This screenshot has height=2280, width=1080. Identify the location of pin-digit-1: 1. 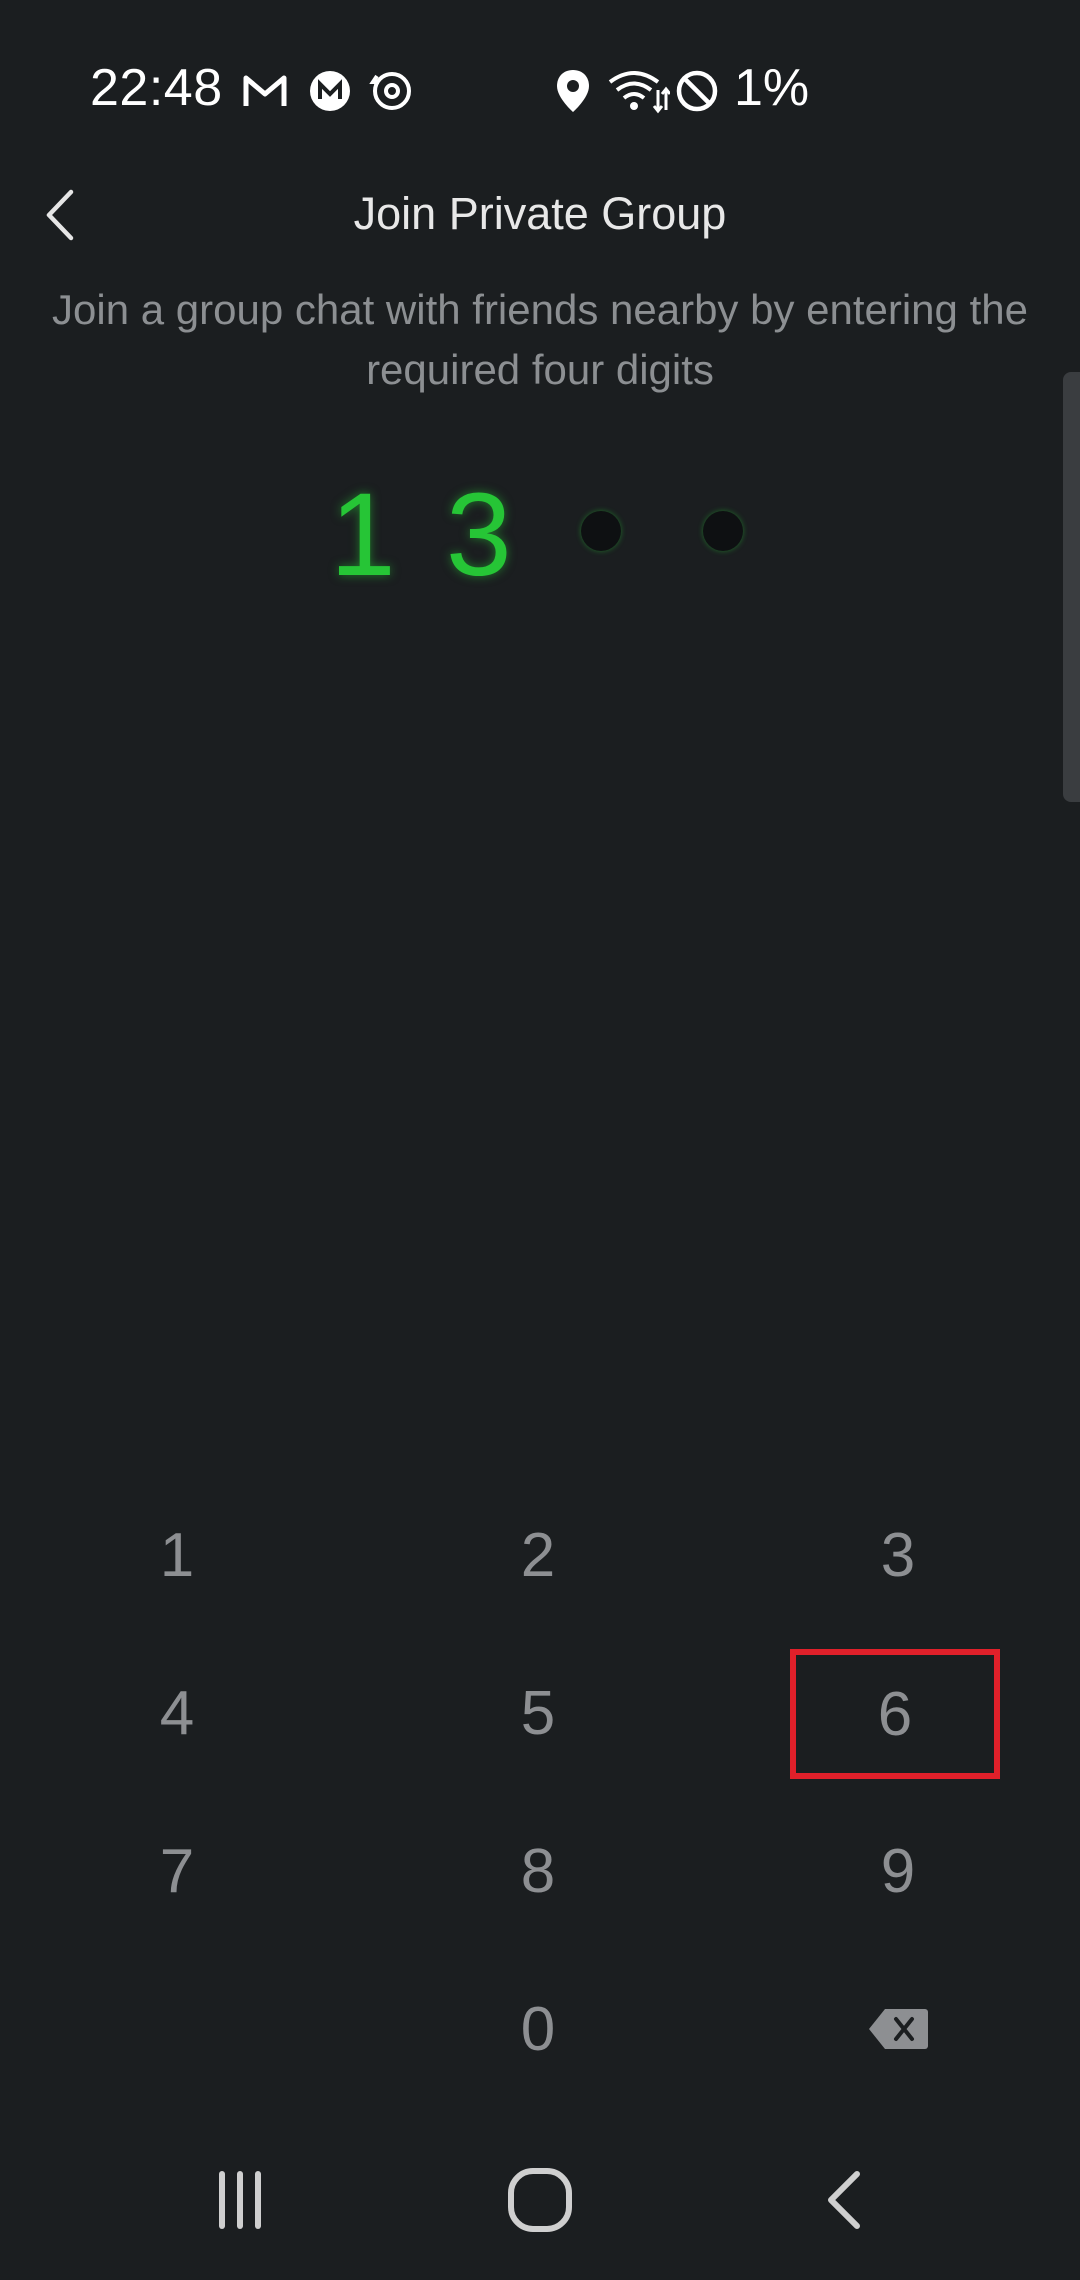
(363, 535).